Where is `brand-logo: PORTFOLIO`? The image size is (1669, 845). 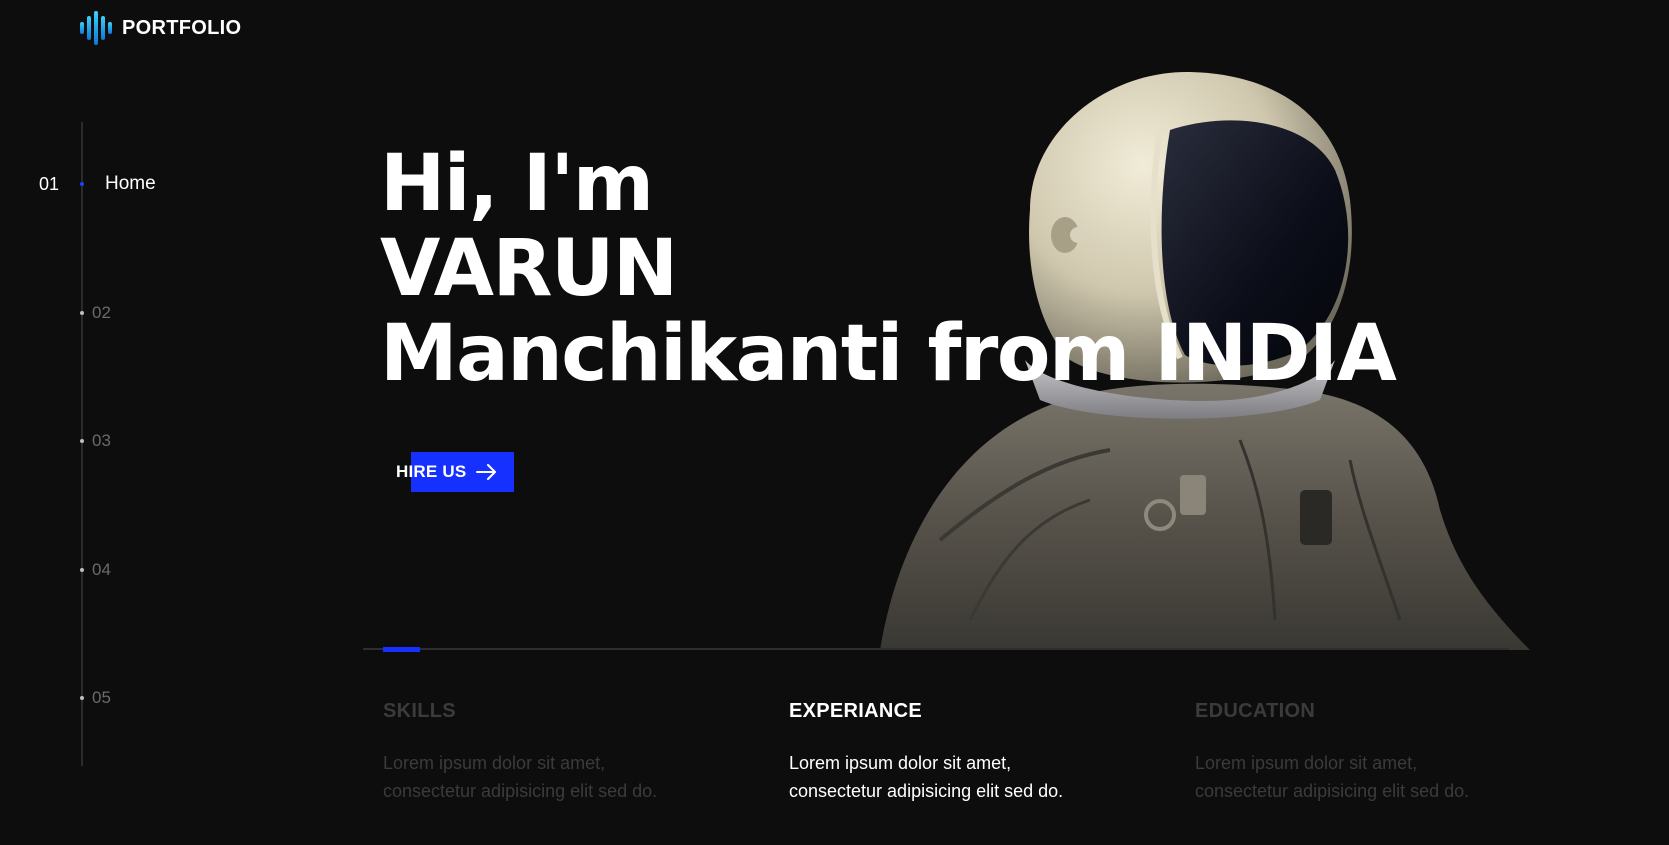
brand-logo: PORTFOLIO is located at coordinates (160, 28).